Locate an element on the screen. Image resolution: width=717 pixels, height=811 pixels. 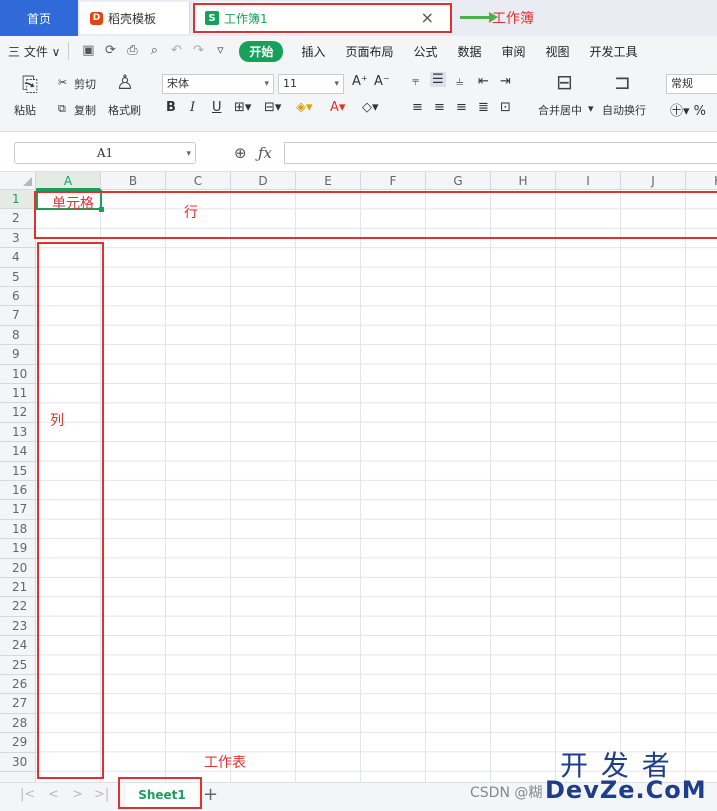
row-header: 1 is located at coordinates (18, 200).